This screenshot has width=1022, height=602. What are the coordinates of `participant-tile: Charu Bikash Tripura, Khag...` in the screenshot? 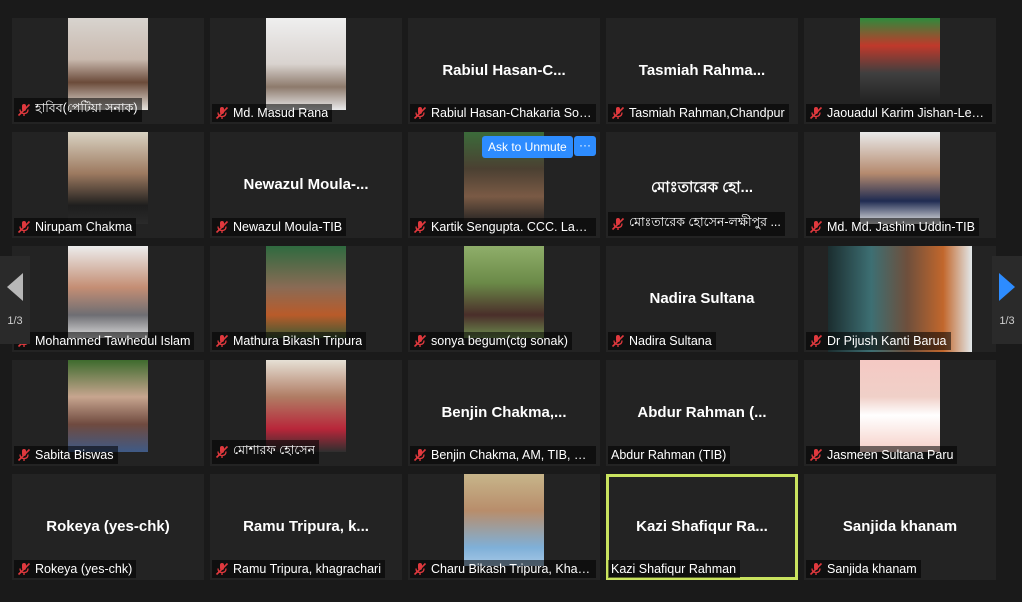 It's located at (504, 527).